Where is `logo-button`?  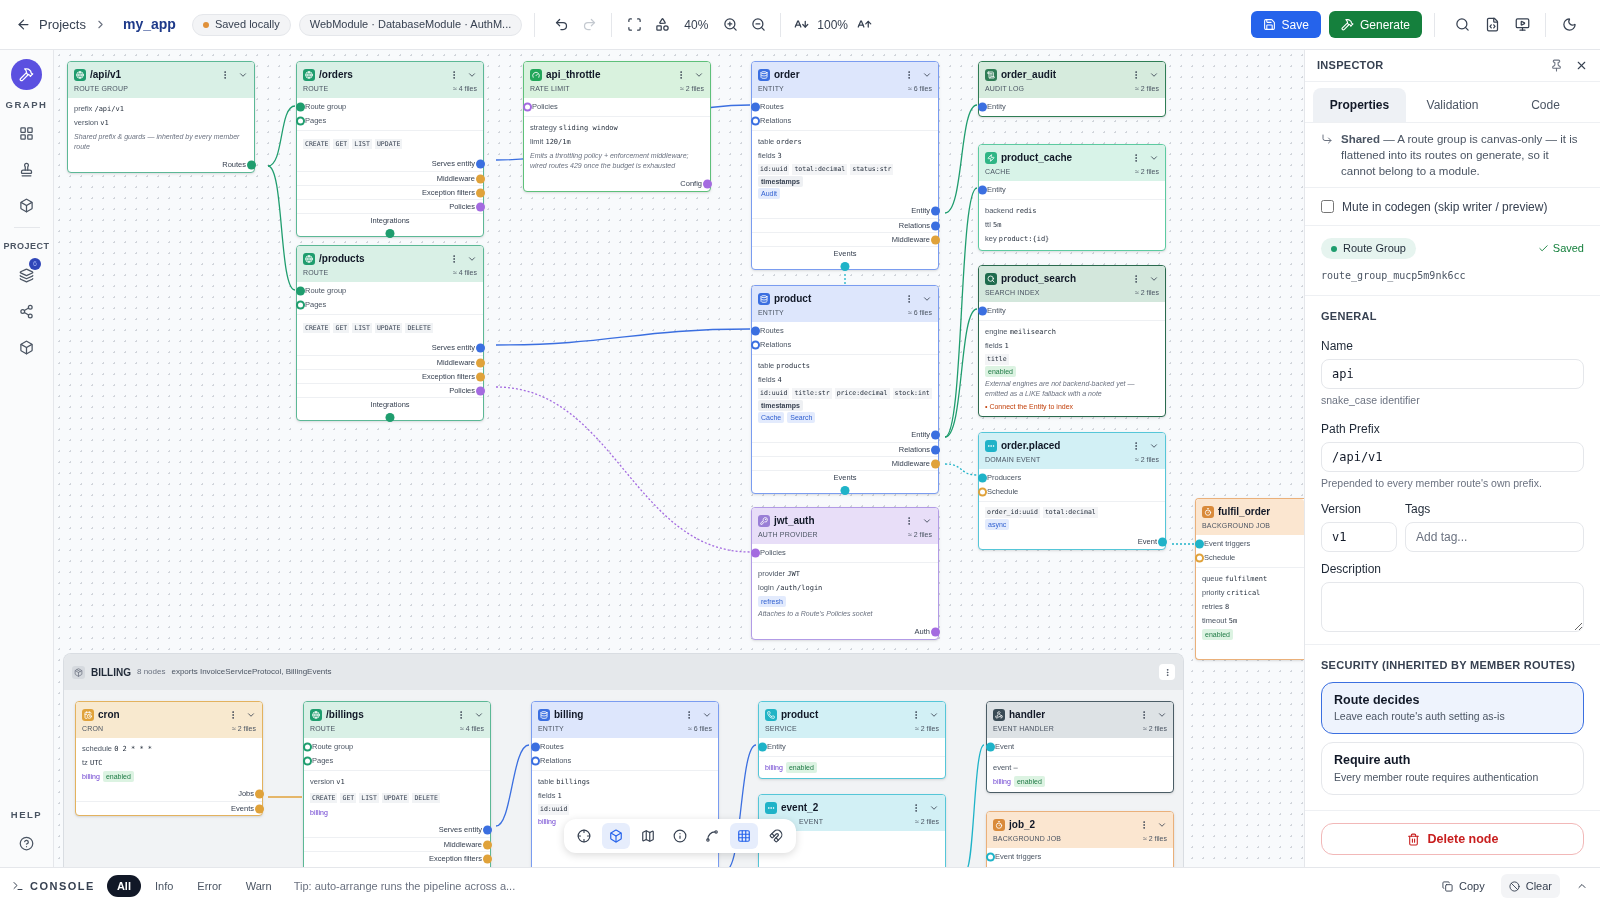 logo-button is located at coordinates (26, 74).